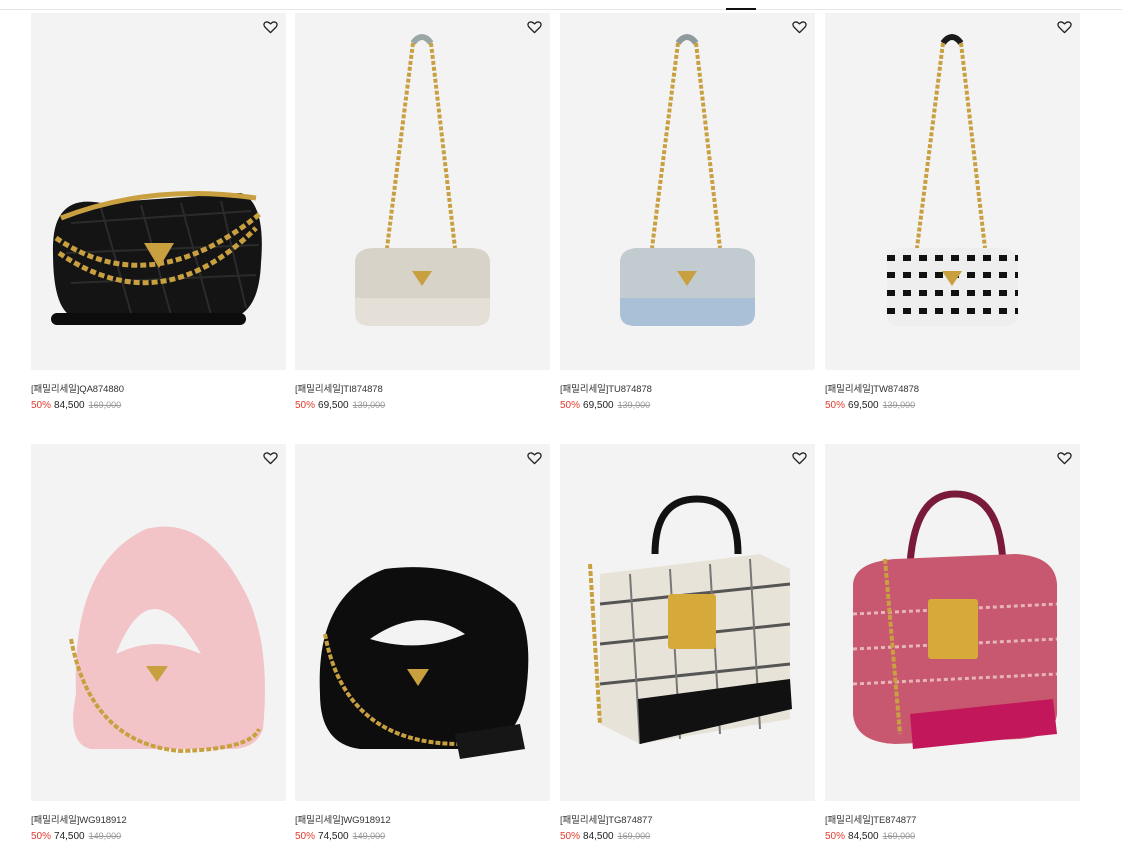 This screenshot has height=851, width=1122. What do you see at coordinates (422, 180) in the screenshot?
I see `ivory-tweed-bag-image` at bounding box center [422, 180].